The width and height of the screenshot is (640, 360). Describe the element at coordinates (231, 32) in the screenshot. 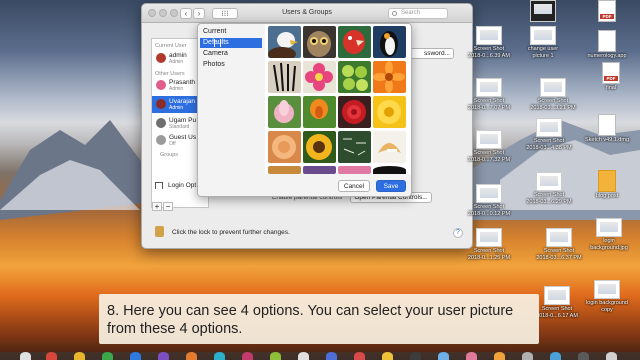

I see `menu-item-current: Current` at that location.